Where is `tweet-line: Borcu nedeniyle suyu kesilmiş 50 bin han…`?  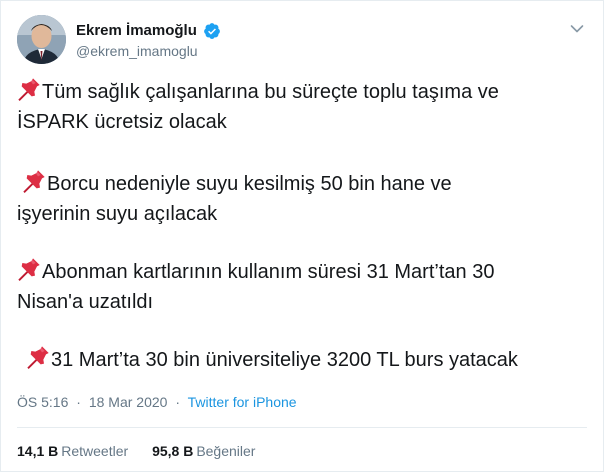
tweet-line: Borcu nedeniyle suyu kesilmiş 50 bin han… is located at coordinates (249, 184).